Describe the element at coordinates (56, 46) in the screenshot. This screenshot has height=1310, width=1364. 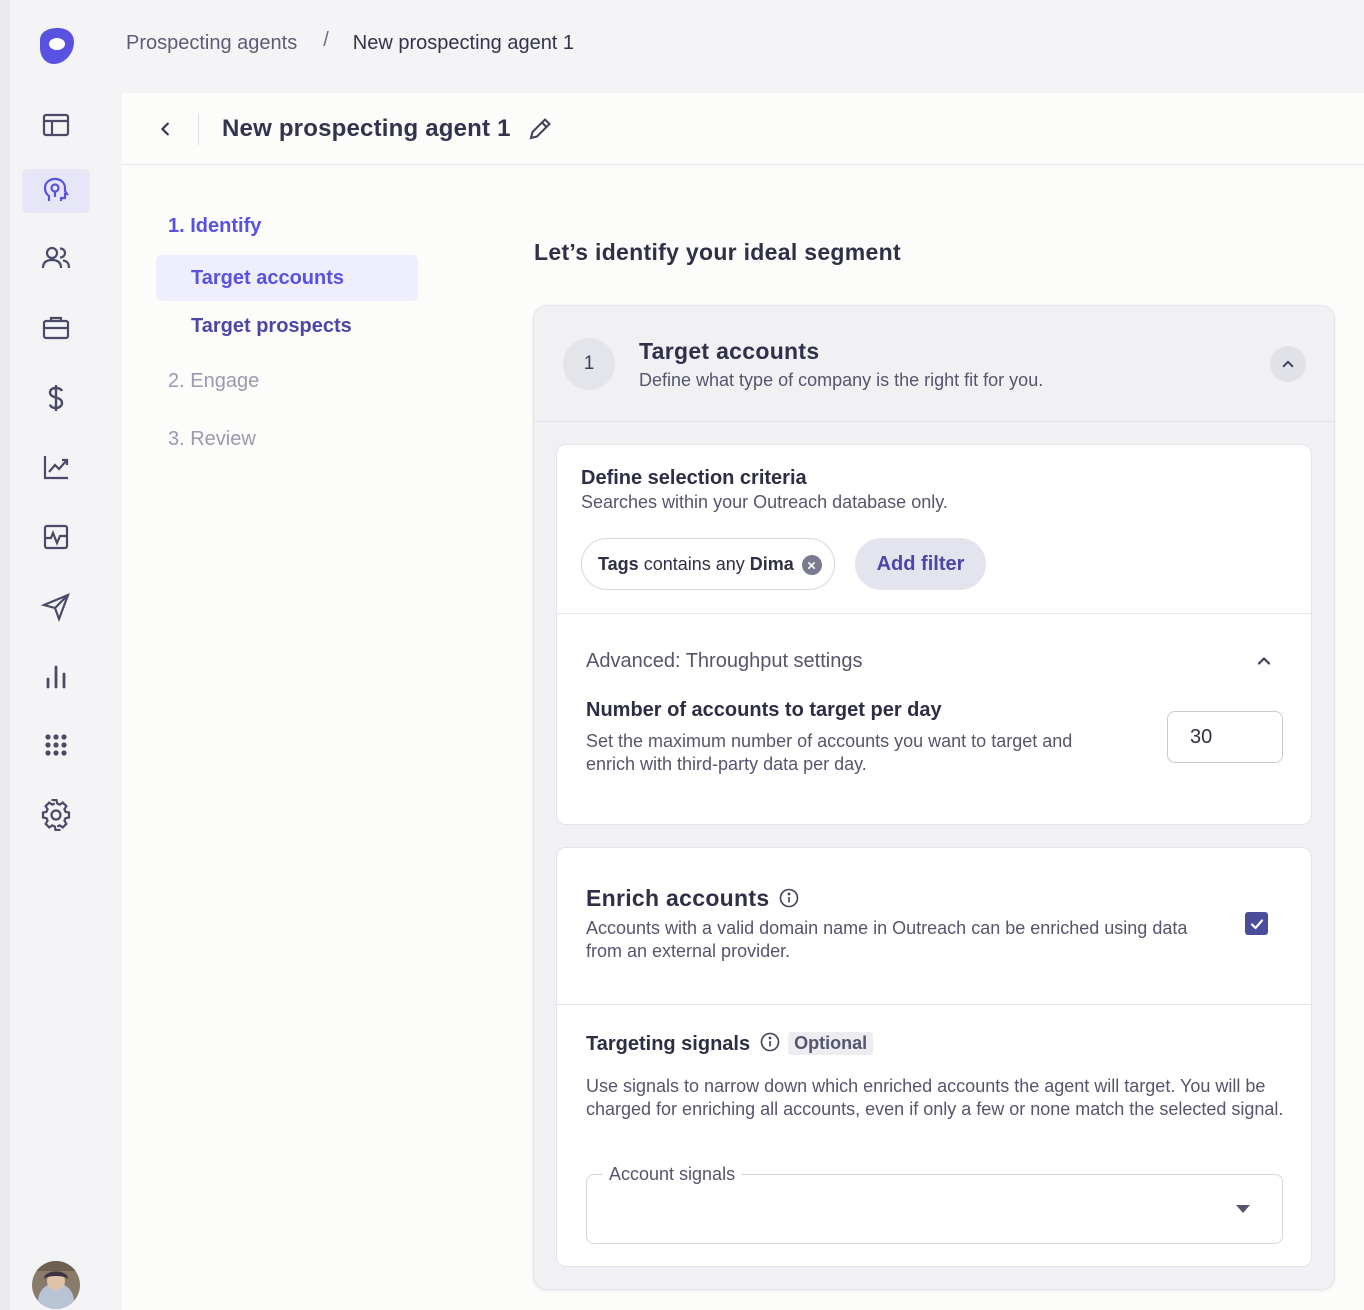
I see `outreach-logo` at that location.